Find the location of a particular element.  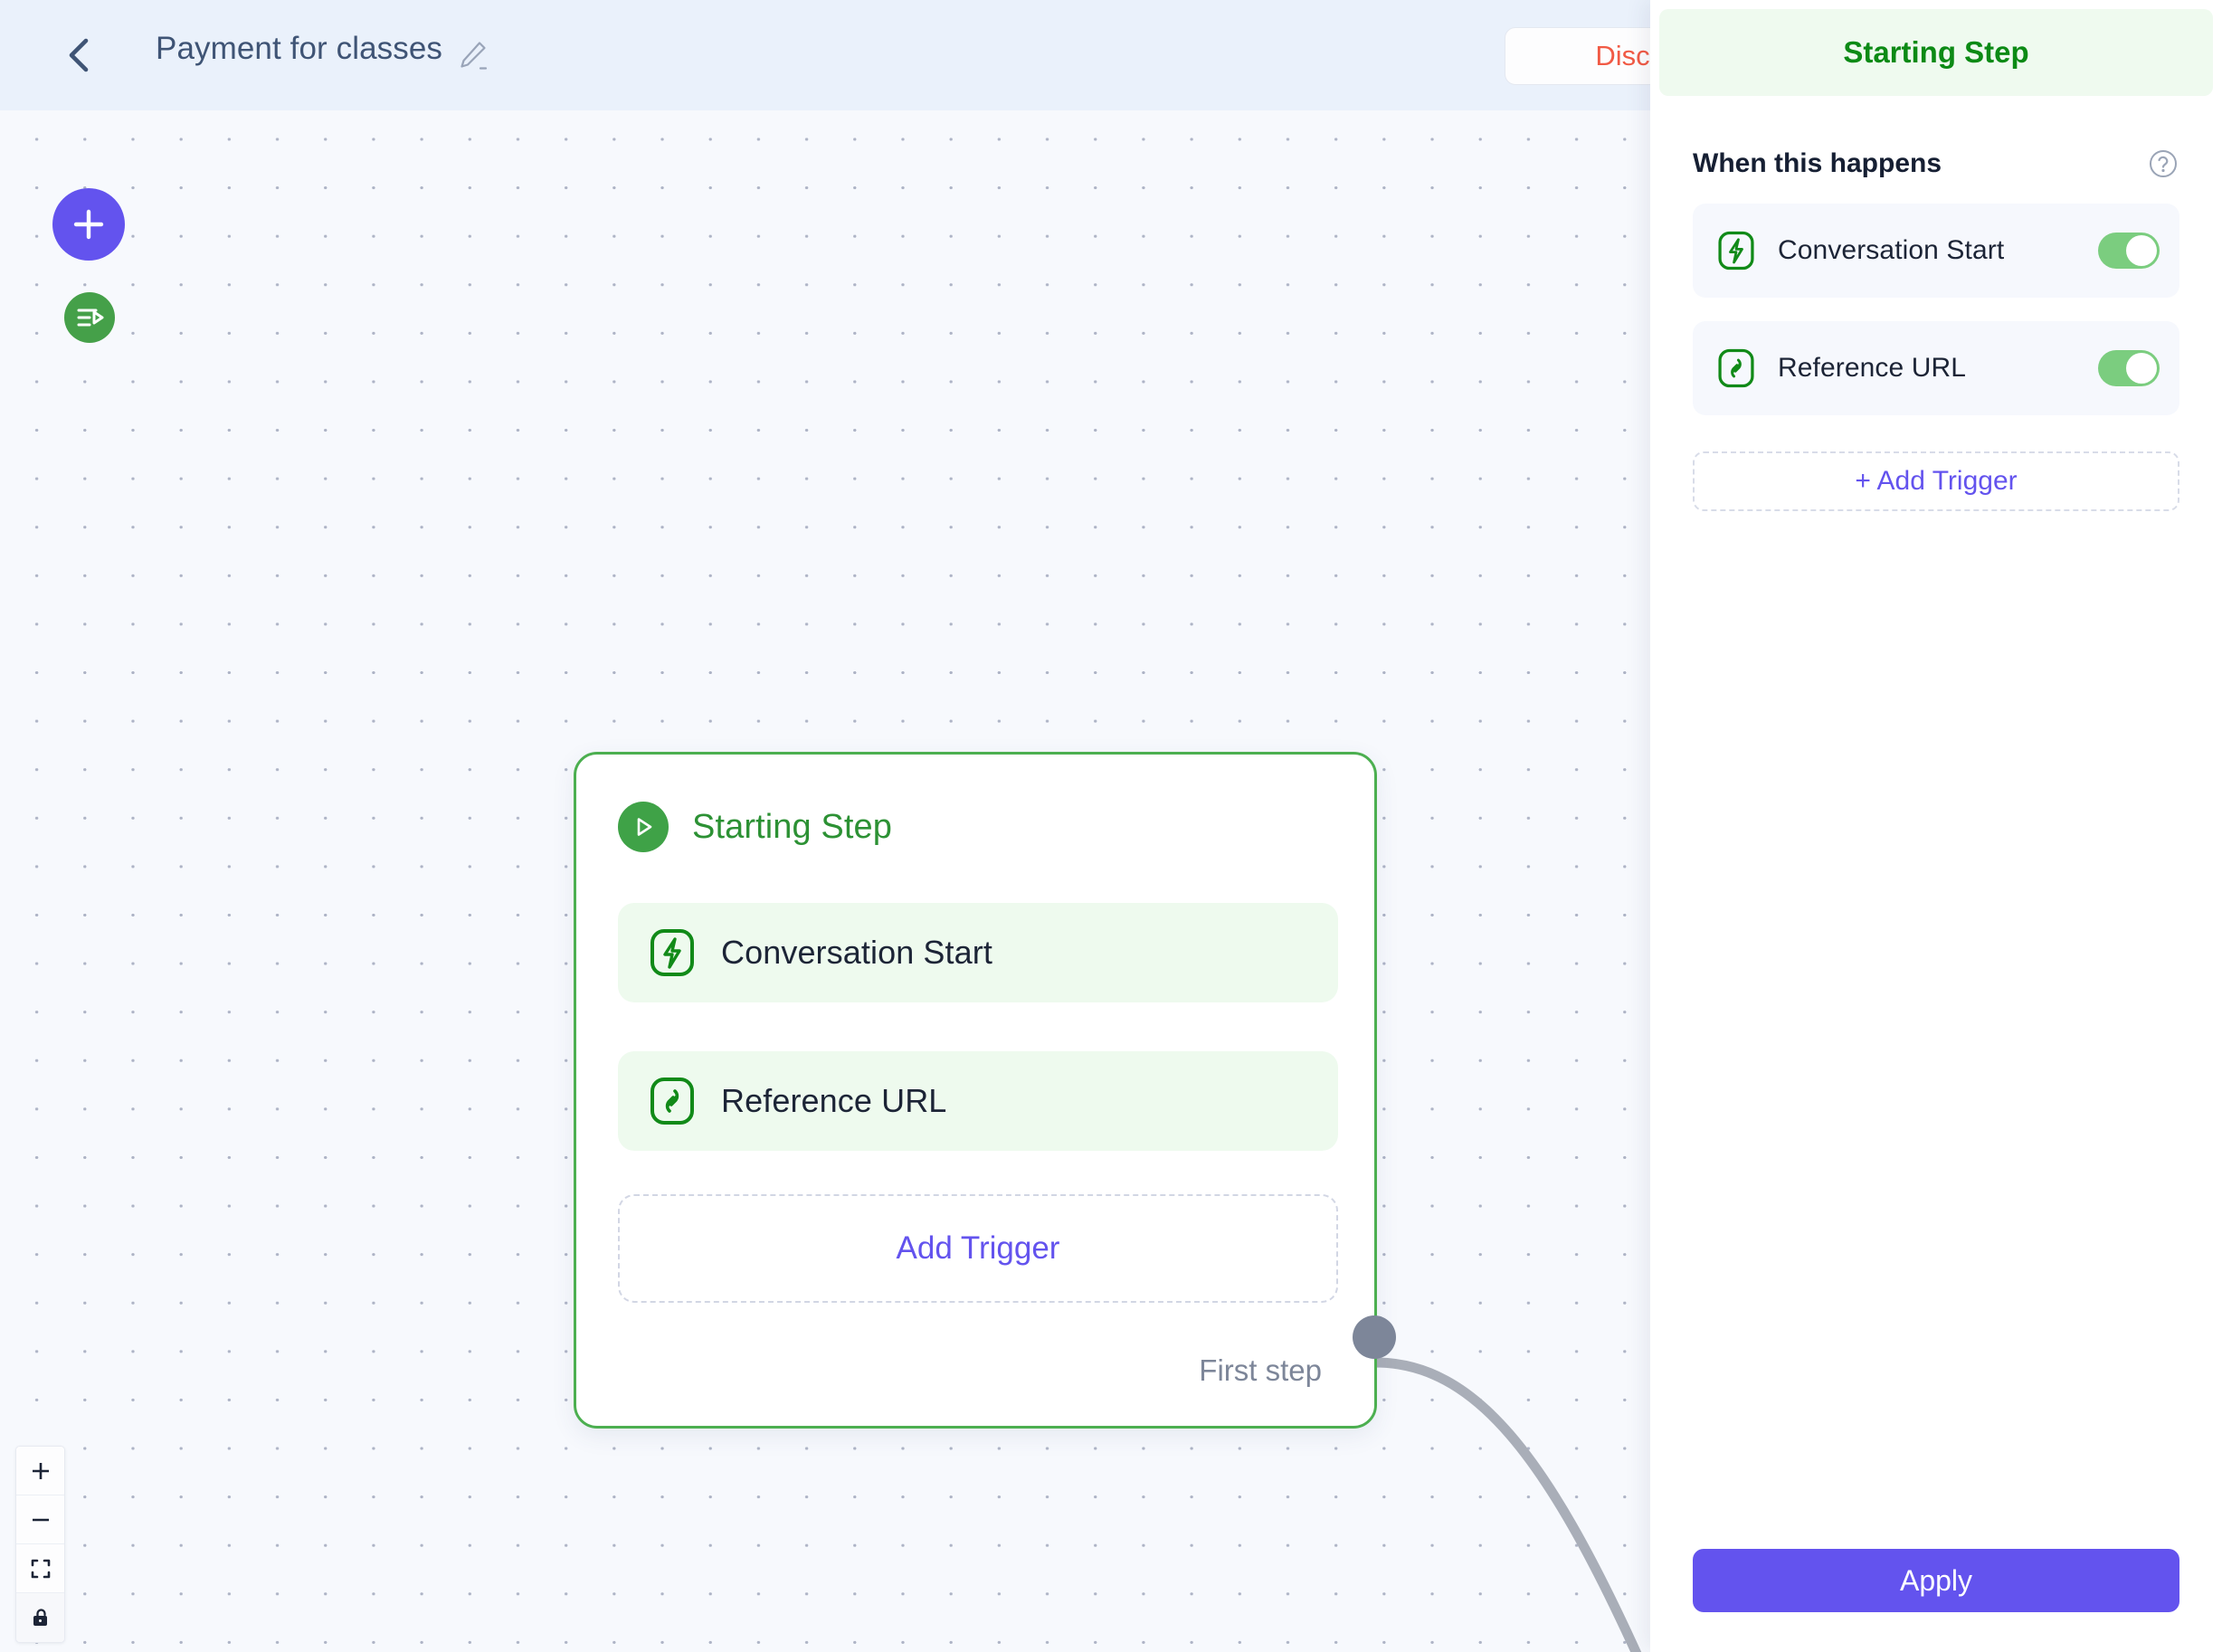

node-trigger-conversation-start: Conversation Start is located at coordinates (978, 952).